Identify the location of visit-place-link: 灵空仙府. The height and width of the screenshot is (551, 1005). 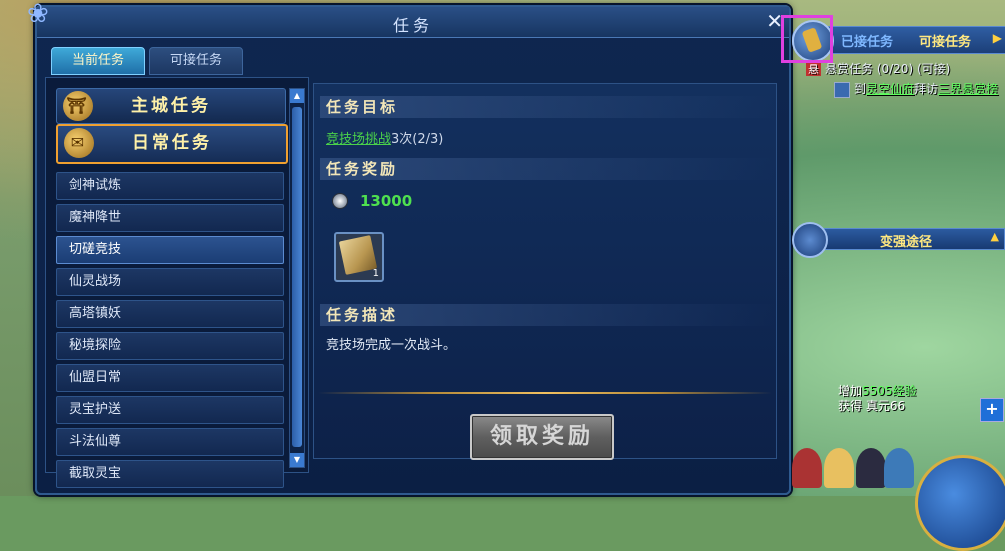
(890, 89).